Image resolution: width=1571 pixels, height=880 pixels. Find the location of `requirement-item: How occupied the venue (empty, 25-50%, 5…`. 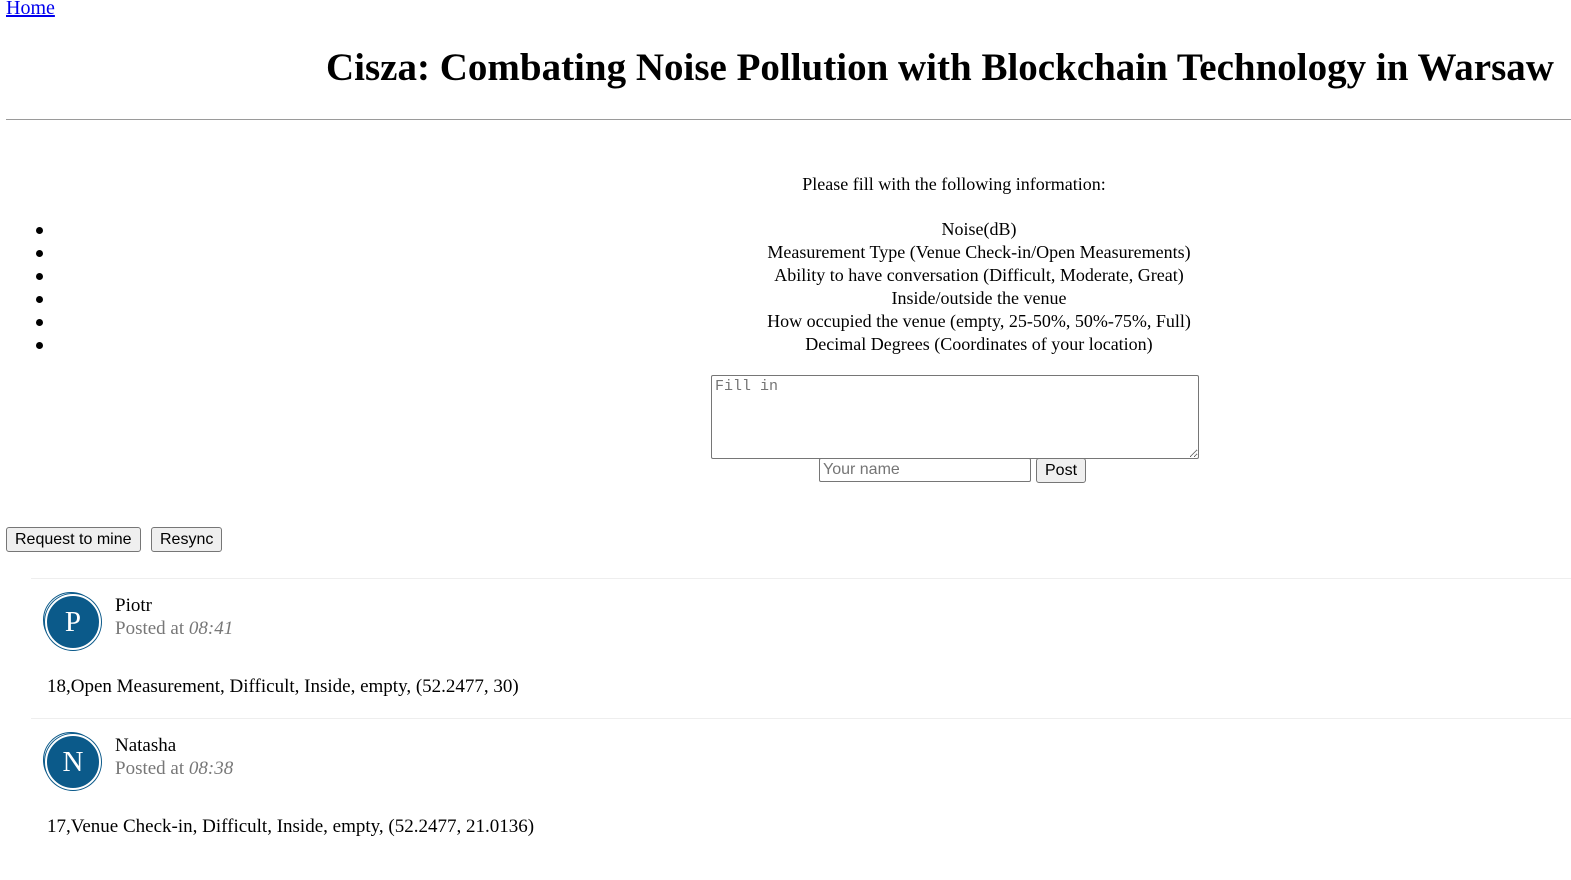

requirement-item: How occupied the venue (empty, 25-50%, 5… is located at coordinates (785, 321).